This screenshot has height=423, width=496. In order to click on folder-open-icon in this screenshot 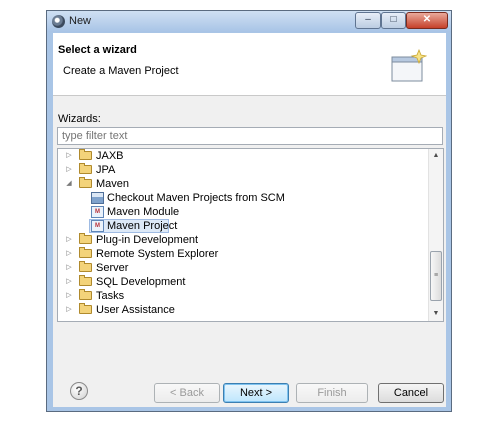, I will do `click(85, 182)`.